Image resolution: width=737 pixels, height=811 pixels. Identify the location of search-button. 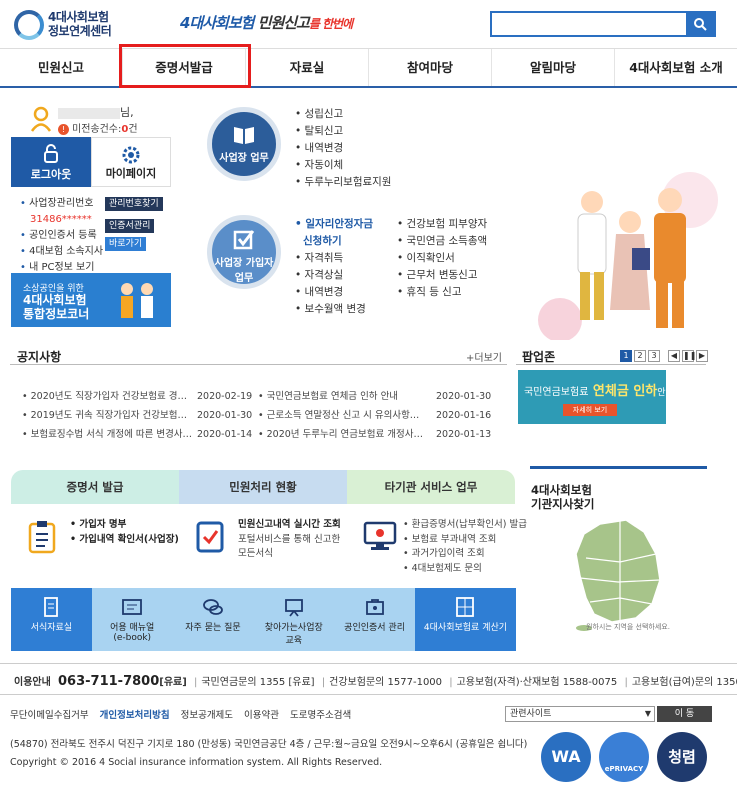
(700, 24).